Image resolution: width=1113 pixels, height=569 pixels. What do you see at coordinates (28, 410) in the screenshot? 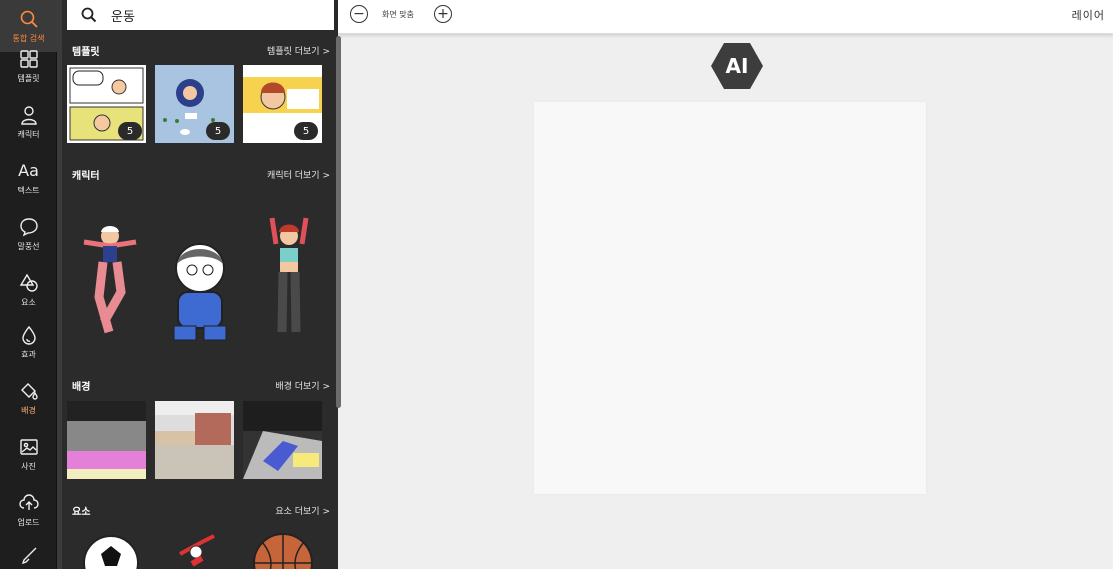
I see `rail-item-label: 배경` at bounding box center [28, 410].